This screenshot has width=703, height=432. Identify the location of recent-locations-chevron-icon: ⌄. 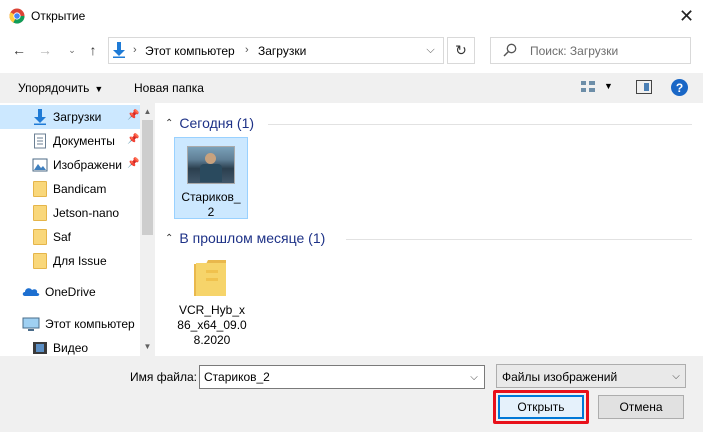
(72, 50).